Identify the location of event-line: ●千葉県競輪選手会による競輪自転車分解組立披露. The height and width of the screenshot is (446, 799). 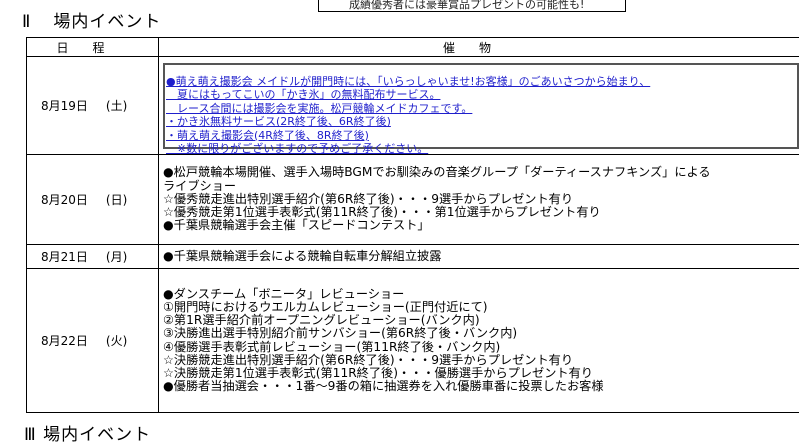
(481, 256).